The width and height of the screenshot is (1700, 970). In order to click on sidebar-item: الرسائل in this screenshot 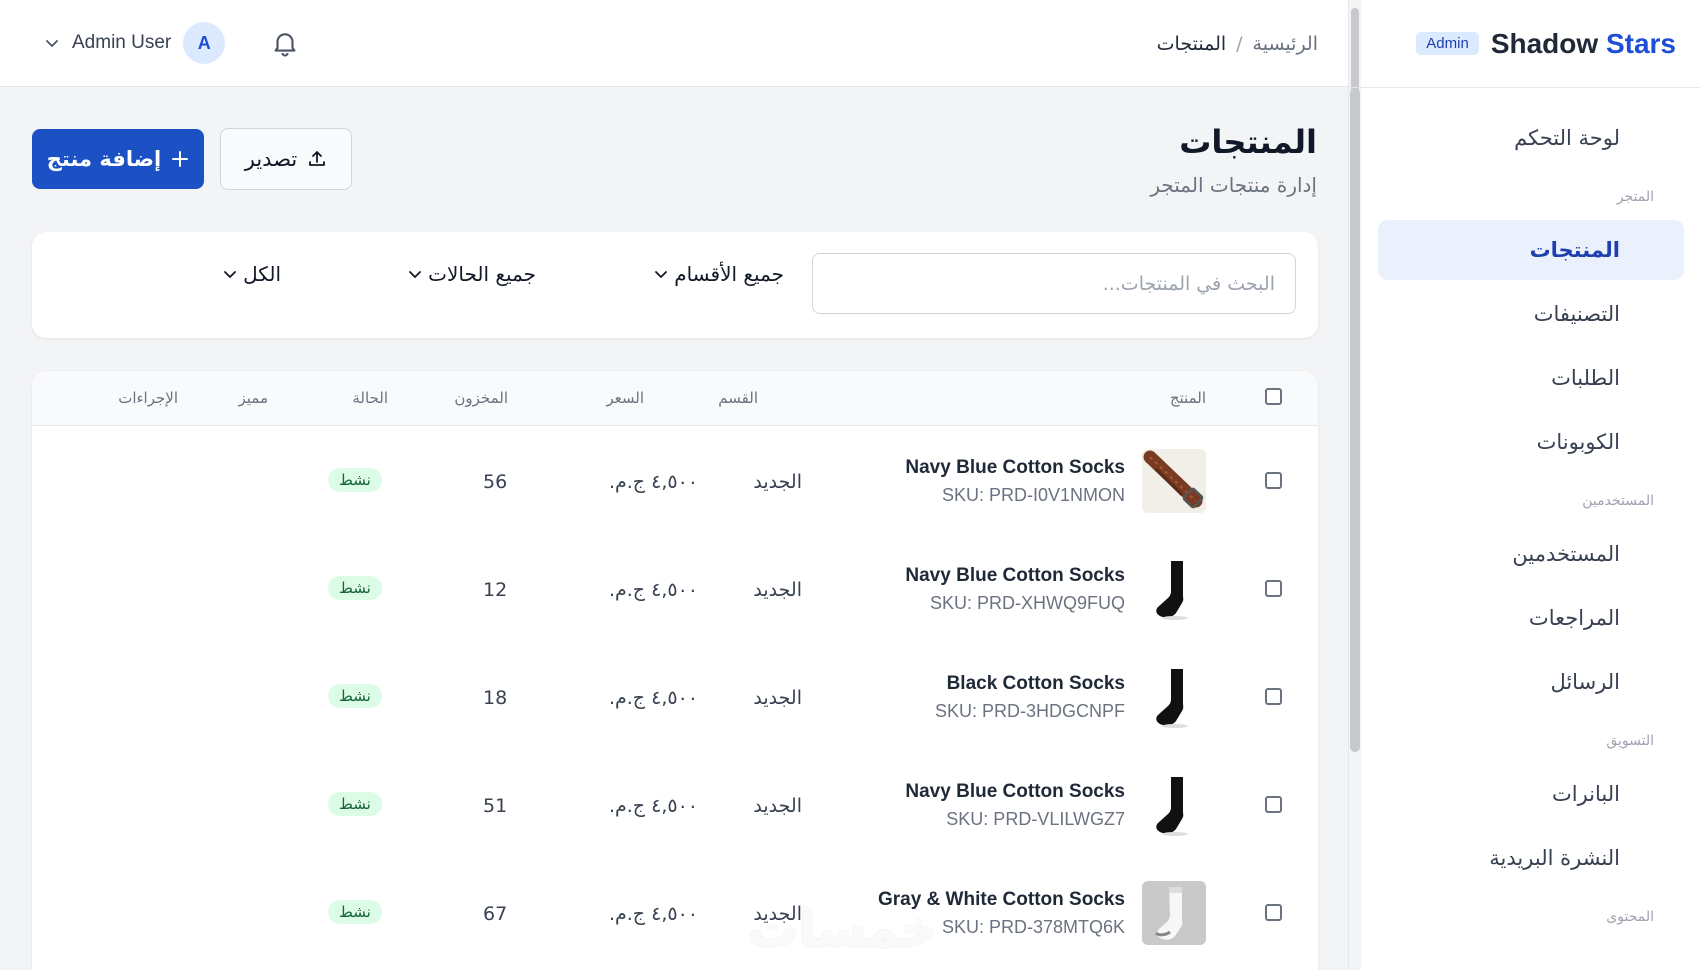, I will do `click(1531, 682)`.